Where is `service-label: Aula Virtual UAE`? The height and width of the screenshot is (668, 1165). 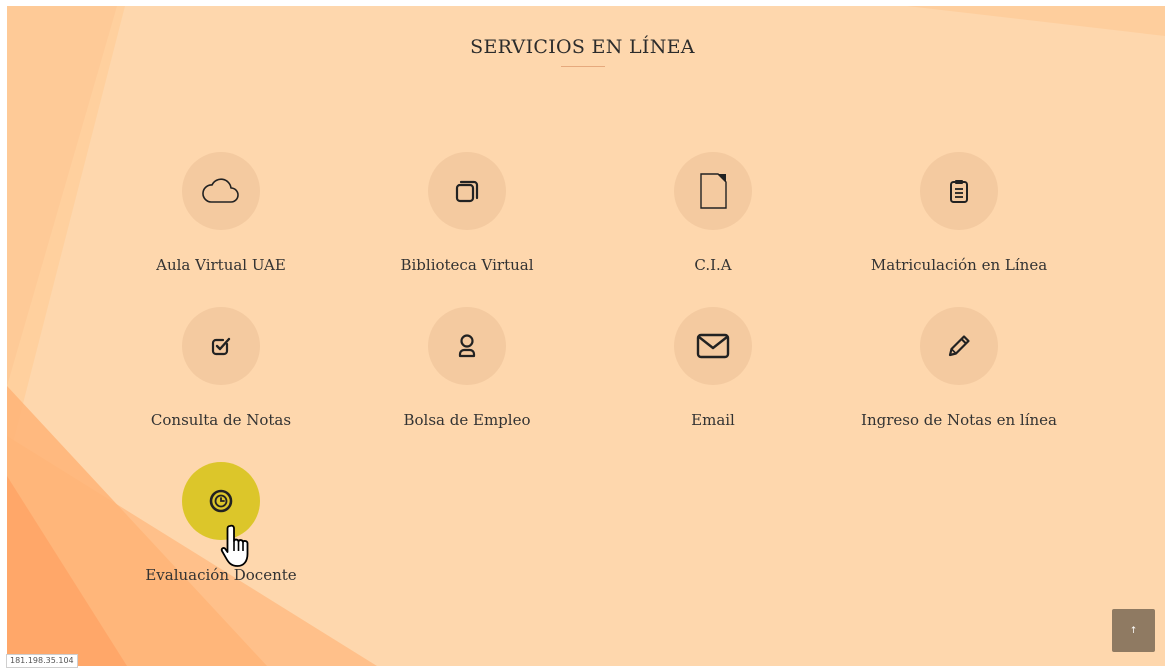 service-label: Aula Virtual UAE is located at coordinates (221, 265).